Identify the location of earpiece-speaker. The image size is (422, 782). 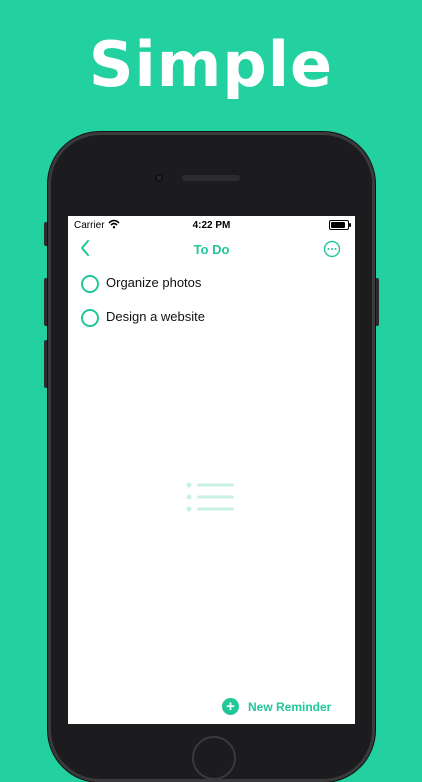
(211, 178).